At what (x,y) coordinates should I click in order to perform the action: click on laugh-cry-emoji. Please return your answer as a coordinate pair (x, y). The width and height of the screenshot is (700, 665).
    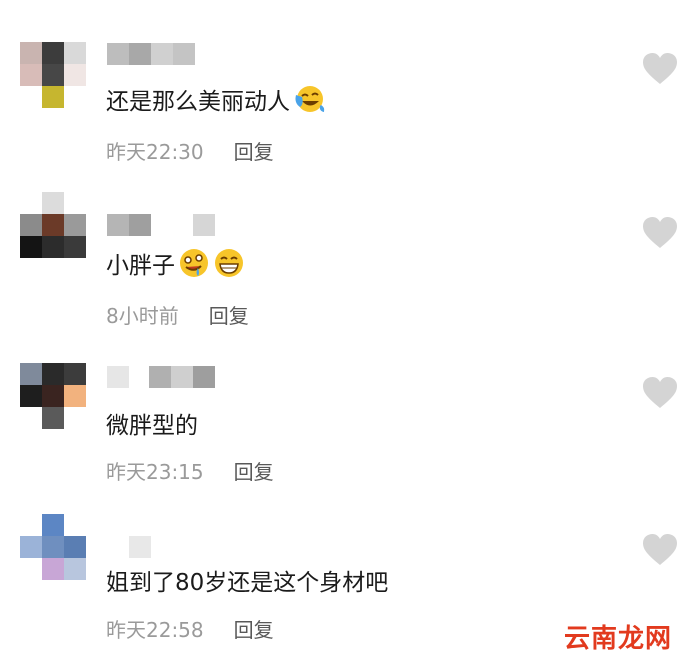
    Looking at the image, I should click on (310, 99).